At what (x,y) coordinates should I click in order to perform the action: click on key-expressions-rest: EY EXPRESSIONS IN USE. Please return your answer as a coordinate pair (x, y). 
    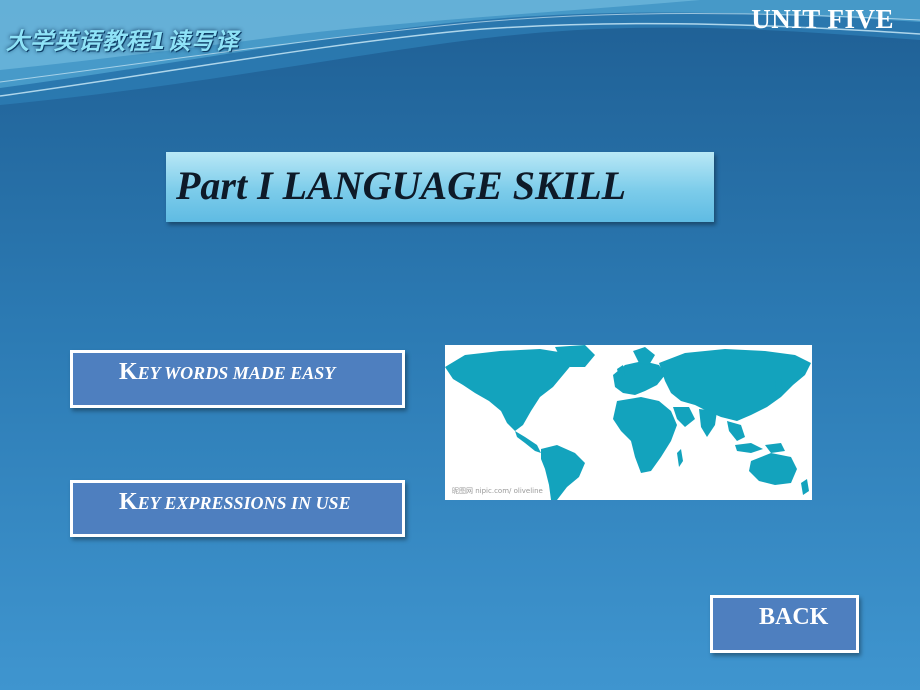
    Looking at the image, I should click on (244, 503).